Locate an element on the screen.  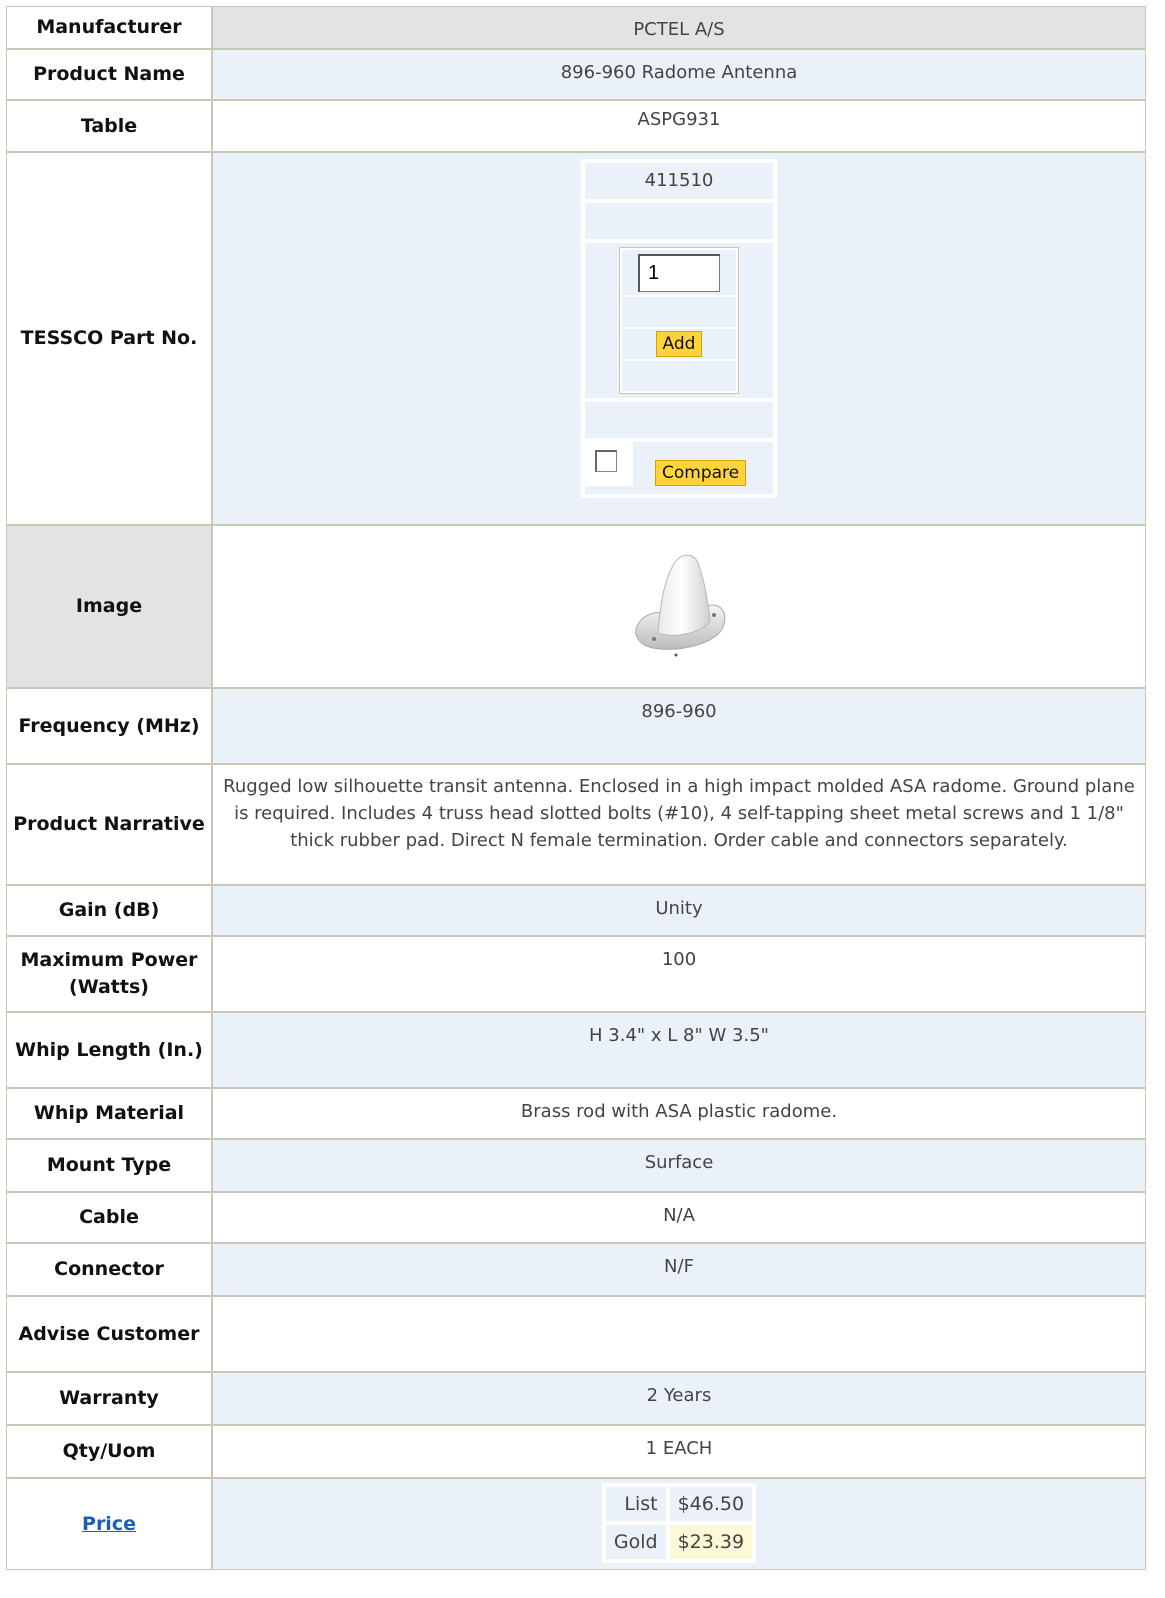
label-narrative: Product Narrative is located at coordinates (110, 824).